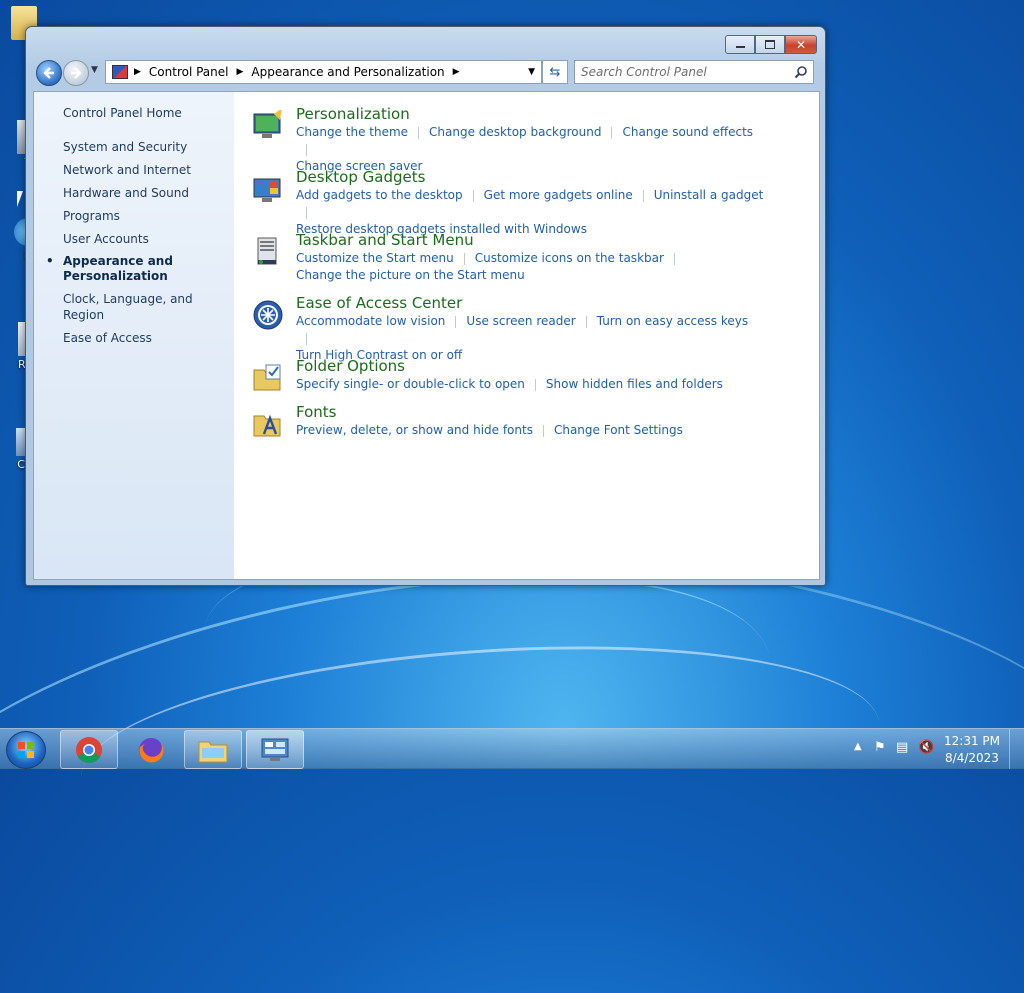  Describe the element at coordinates (926, 747) in the screenshot. I see `volume-muted-icon: 🔇` at that location.